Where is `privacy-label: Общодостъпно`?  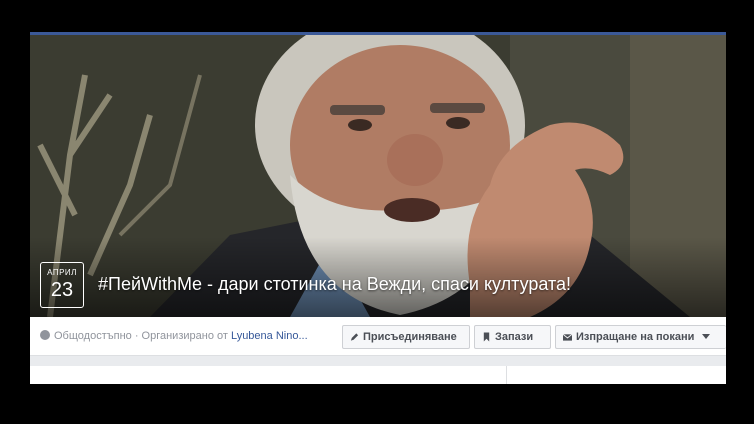
privacy-label: Общодостъпно is located at coordinates (93, 336).